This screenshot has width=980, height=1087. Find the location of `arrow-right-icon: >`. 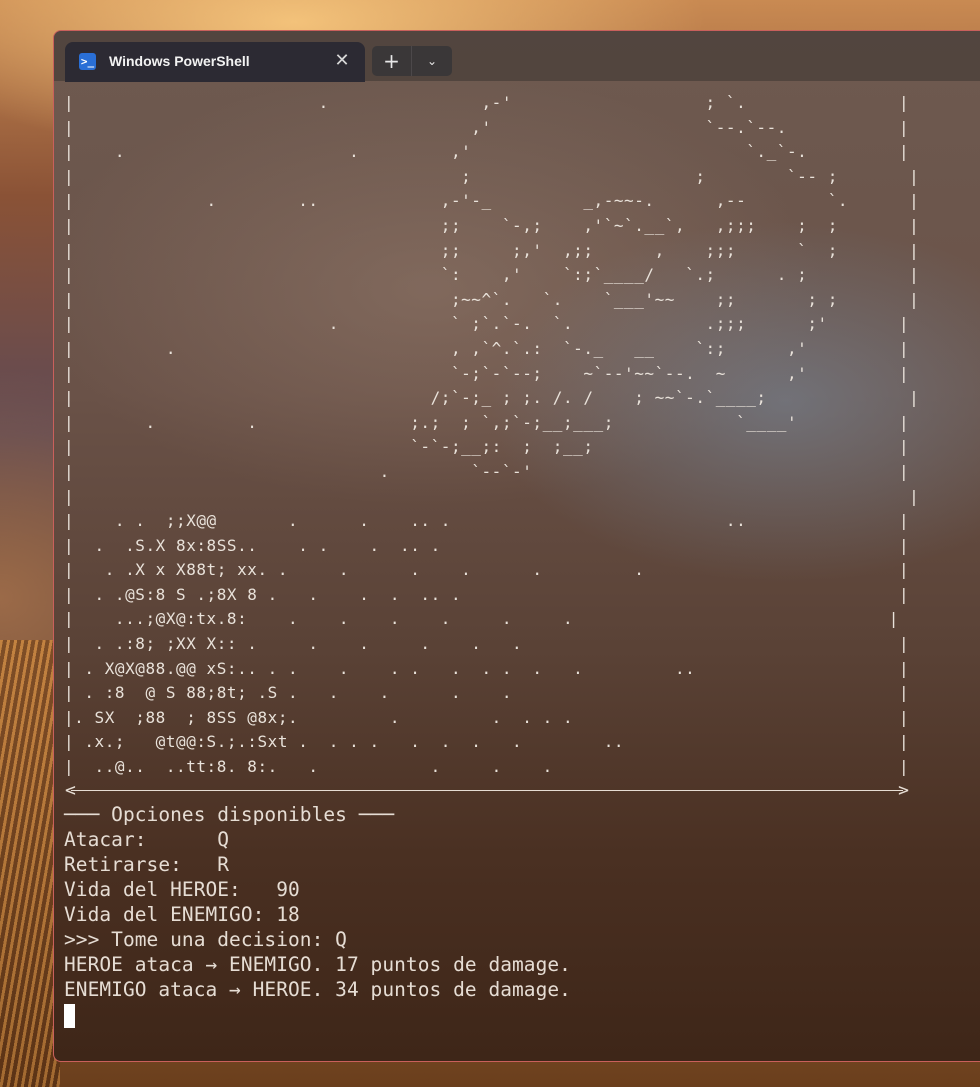

arrow-right-icon: > is located at coordinates (903, 790).